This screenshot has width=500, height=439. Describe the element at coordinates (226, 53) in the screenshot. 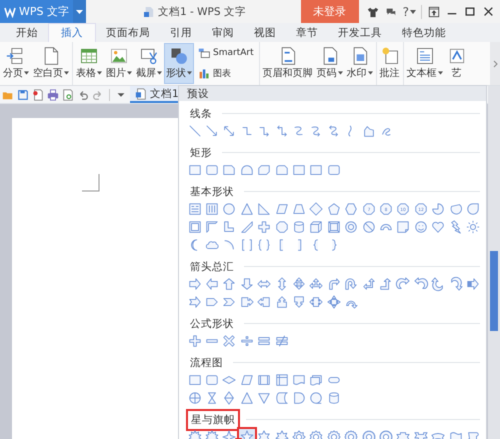

I see `smartart-button: SmartArt` at that location.